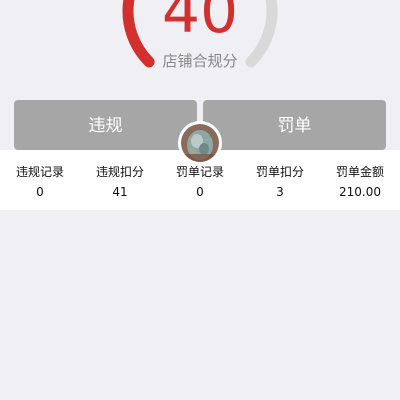 The height and width of the screenshot is (400, 400). I want to click on stat-label: 违规扣分, so click(119, 172).